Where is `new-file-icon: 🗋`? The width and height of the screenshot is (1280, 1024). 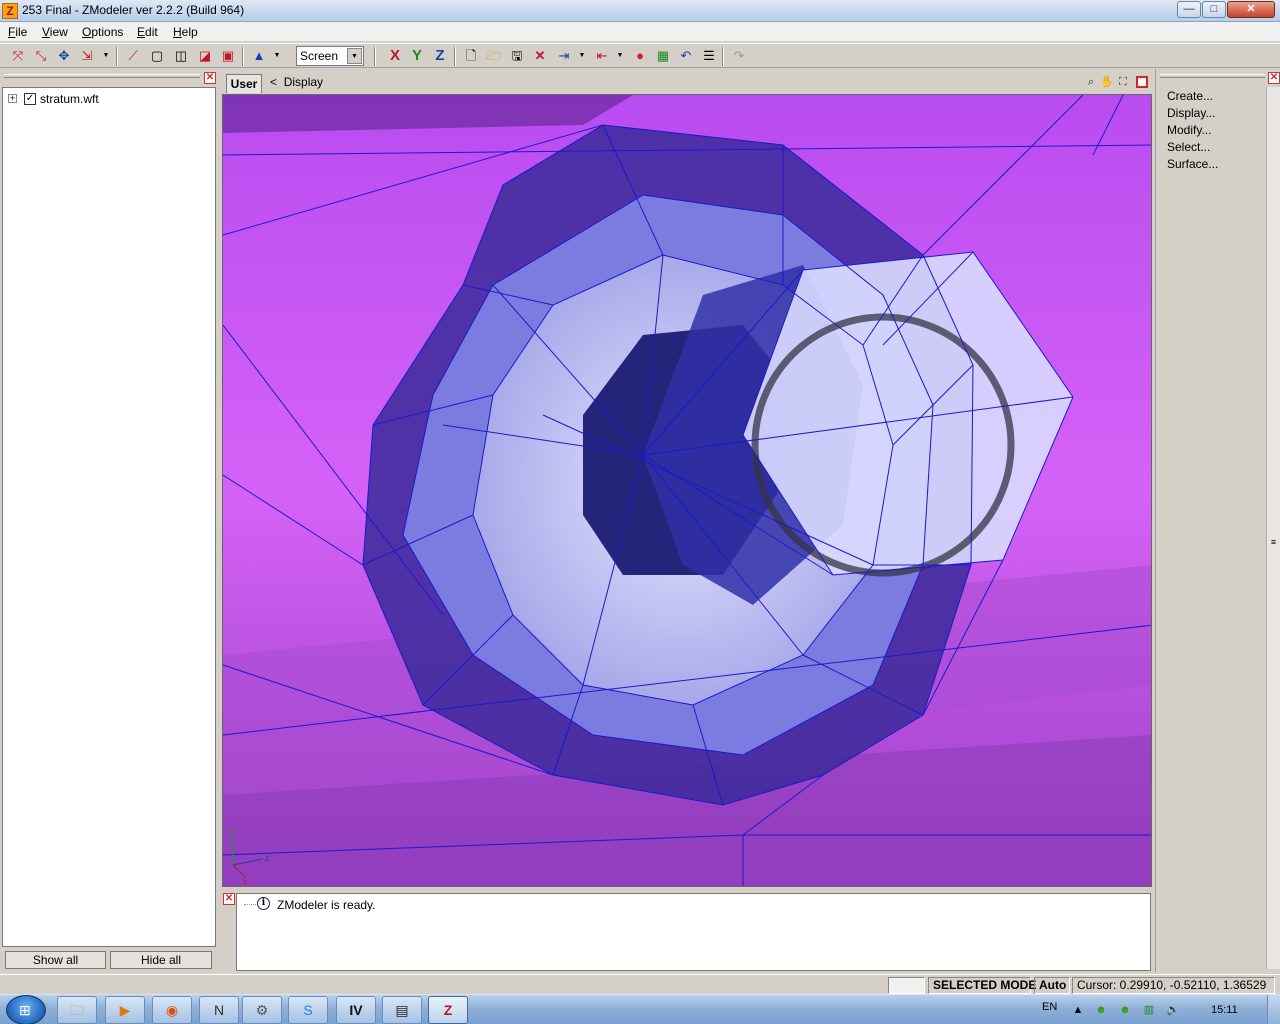 new-file-icon: 🗋 is located at coordinates (471, 56).